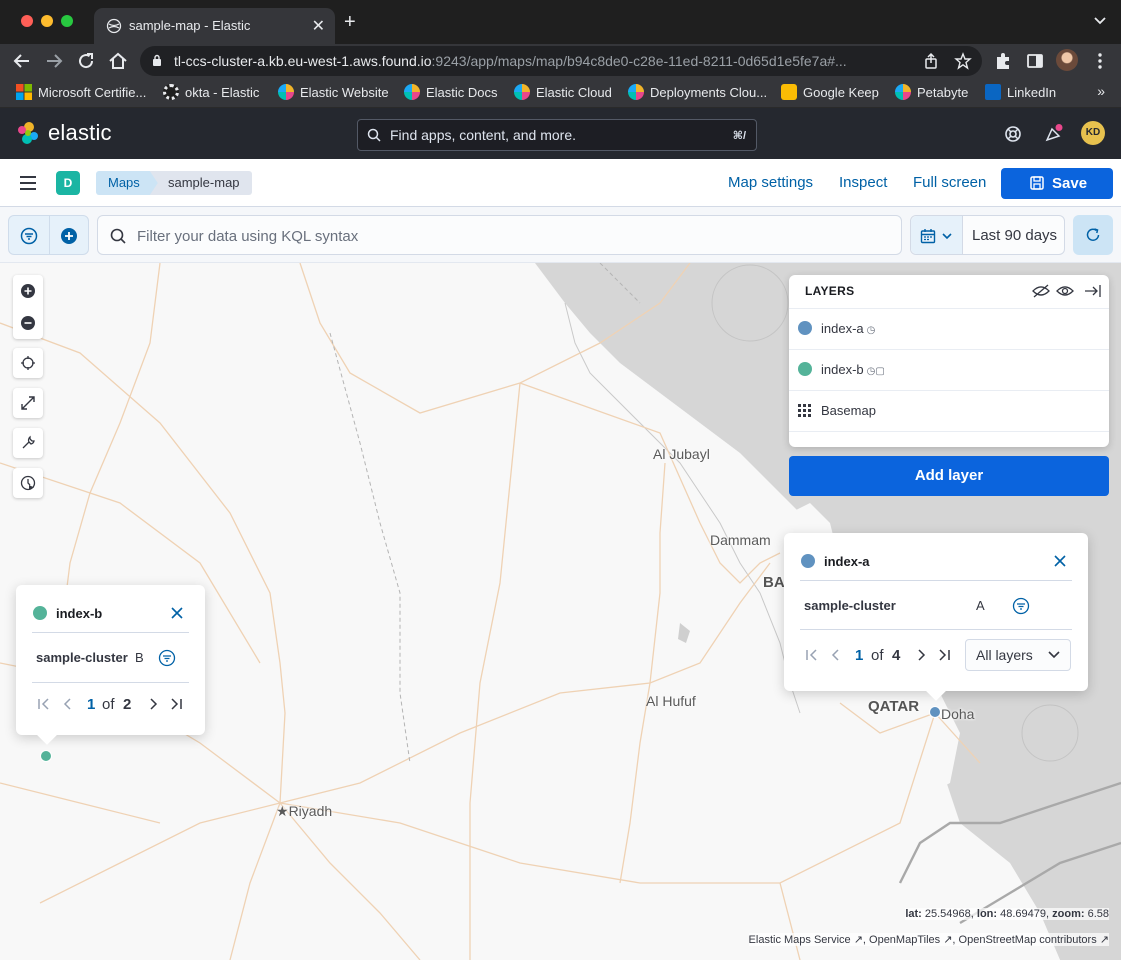  Describe the element at coordinates (1093, 235) in the screenshot. I see `refresh-button` at that location.